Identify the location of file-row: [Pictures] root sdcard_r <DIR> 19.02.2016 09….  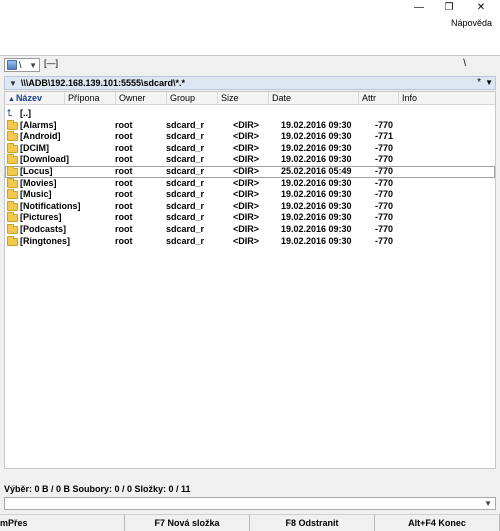
(250, 218).